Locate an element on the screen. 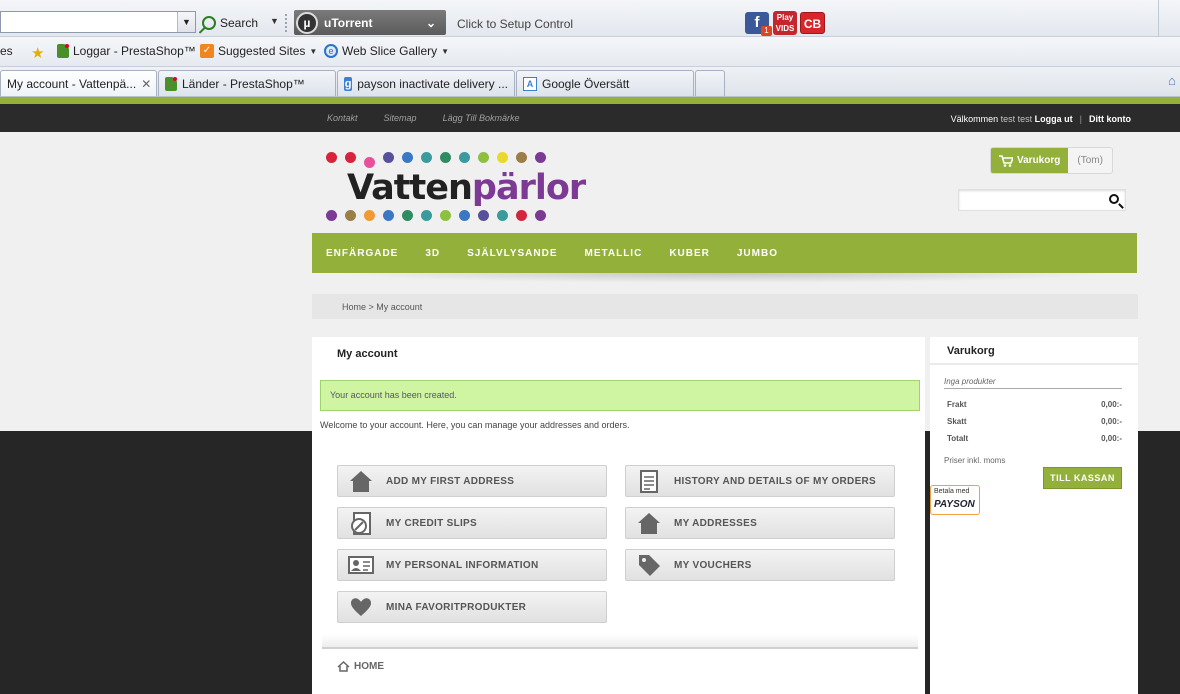 The image size is (1180, 694). button-label: ADD MY FIRST ADDRESS is located at coordinates (450, 481).